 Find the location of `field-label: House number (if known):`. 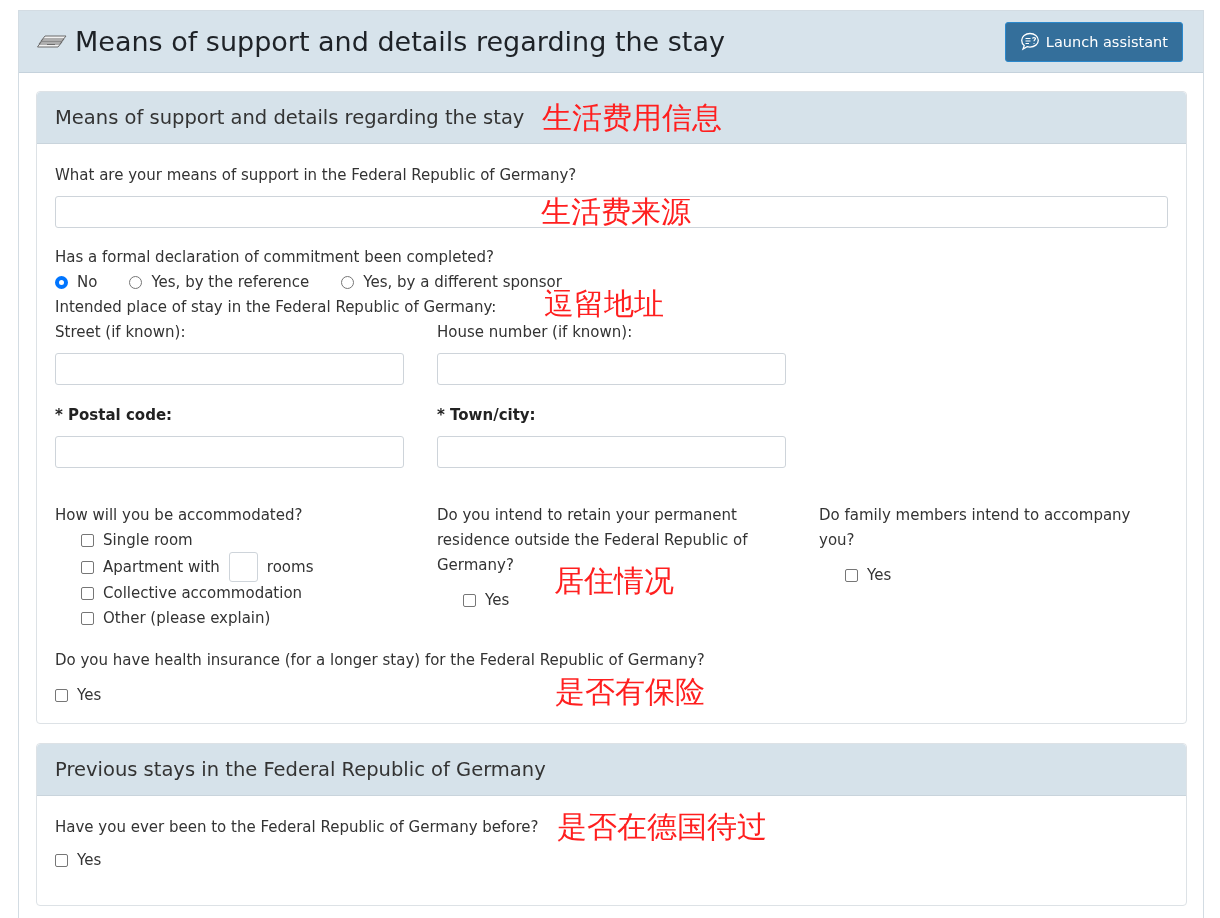

field-label: House number (if known): is located at coordinates (535, 332).